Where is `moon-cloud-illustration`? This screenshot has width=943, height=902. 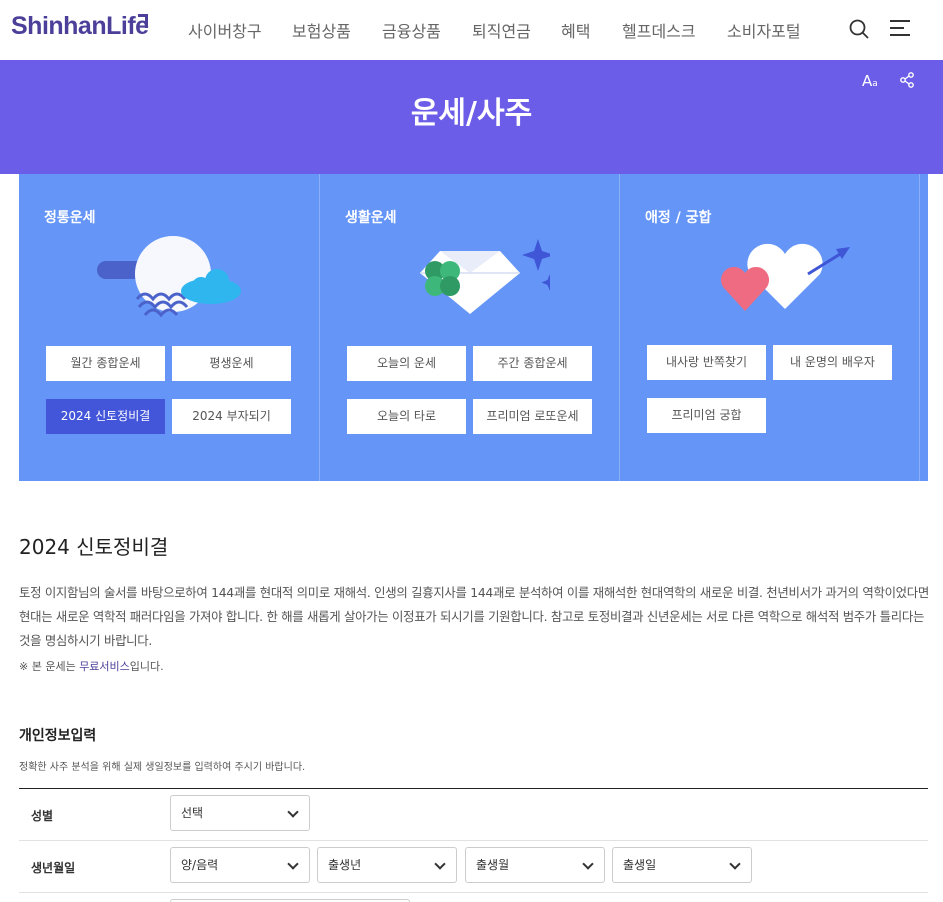 moon-cloud-illustration is located at coordinates (169, 277).